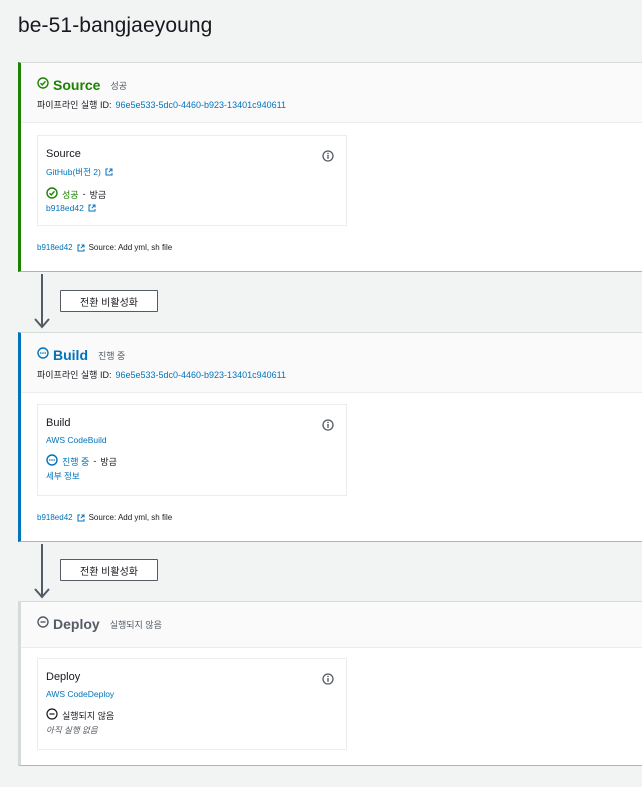  What do you see at coordinates (331, 625) in the screenshot?
I see `stage-header: Deploy 실행되지 않음` at bounding box center [331, 625].